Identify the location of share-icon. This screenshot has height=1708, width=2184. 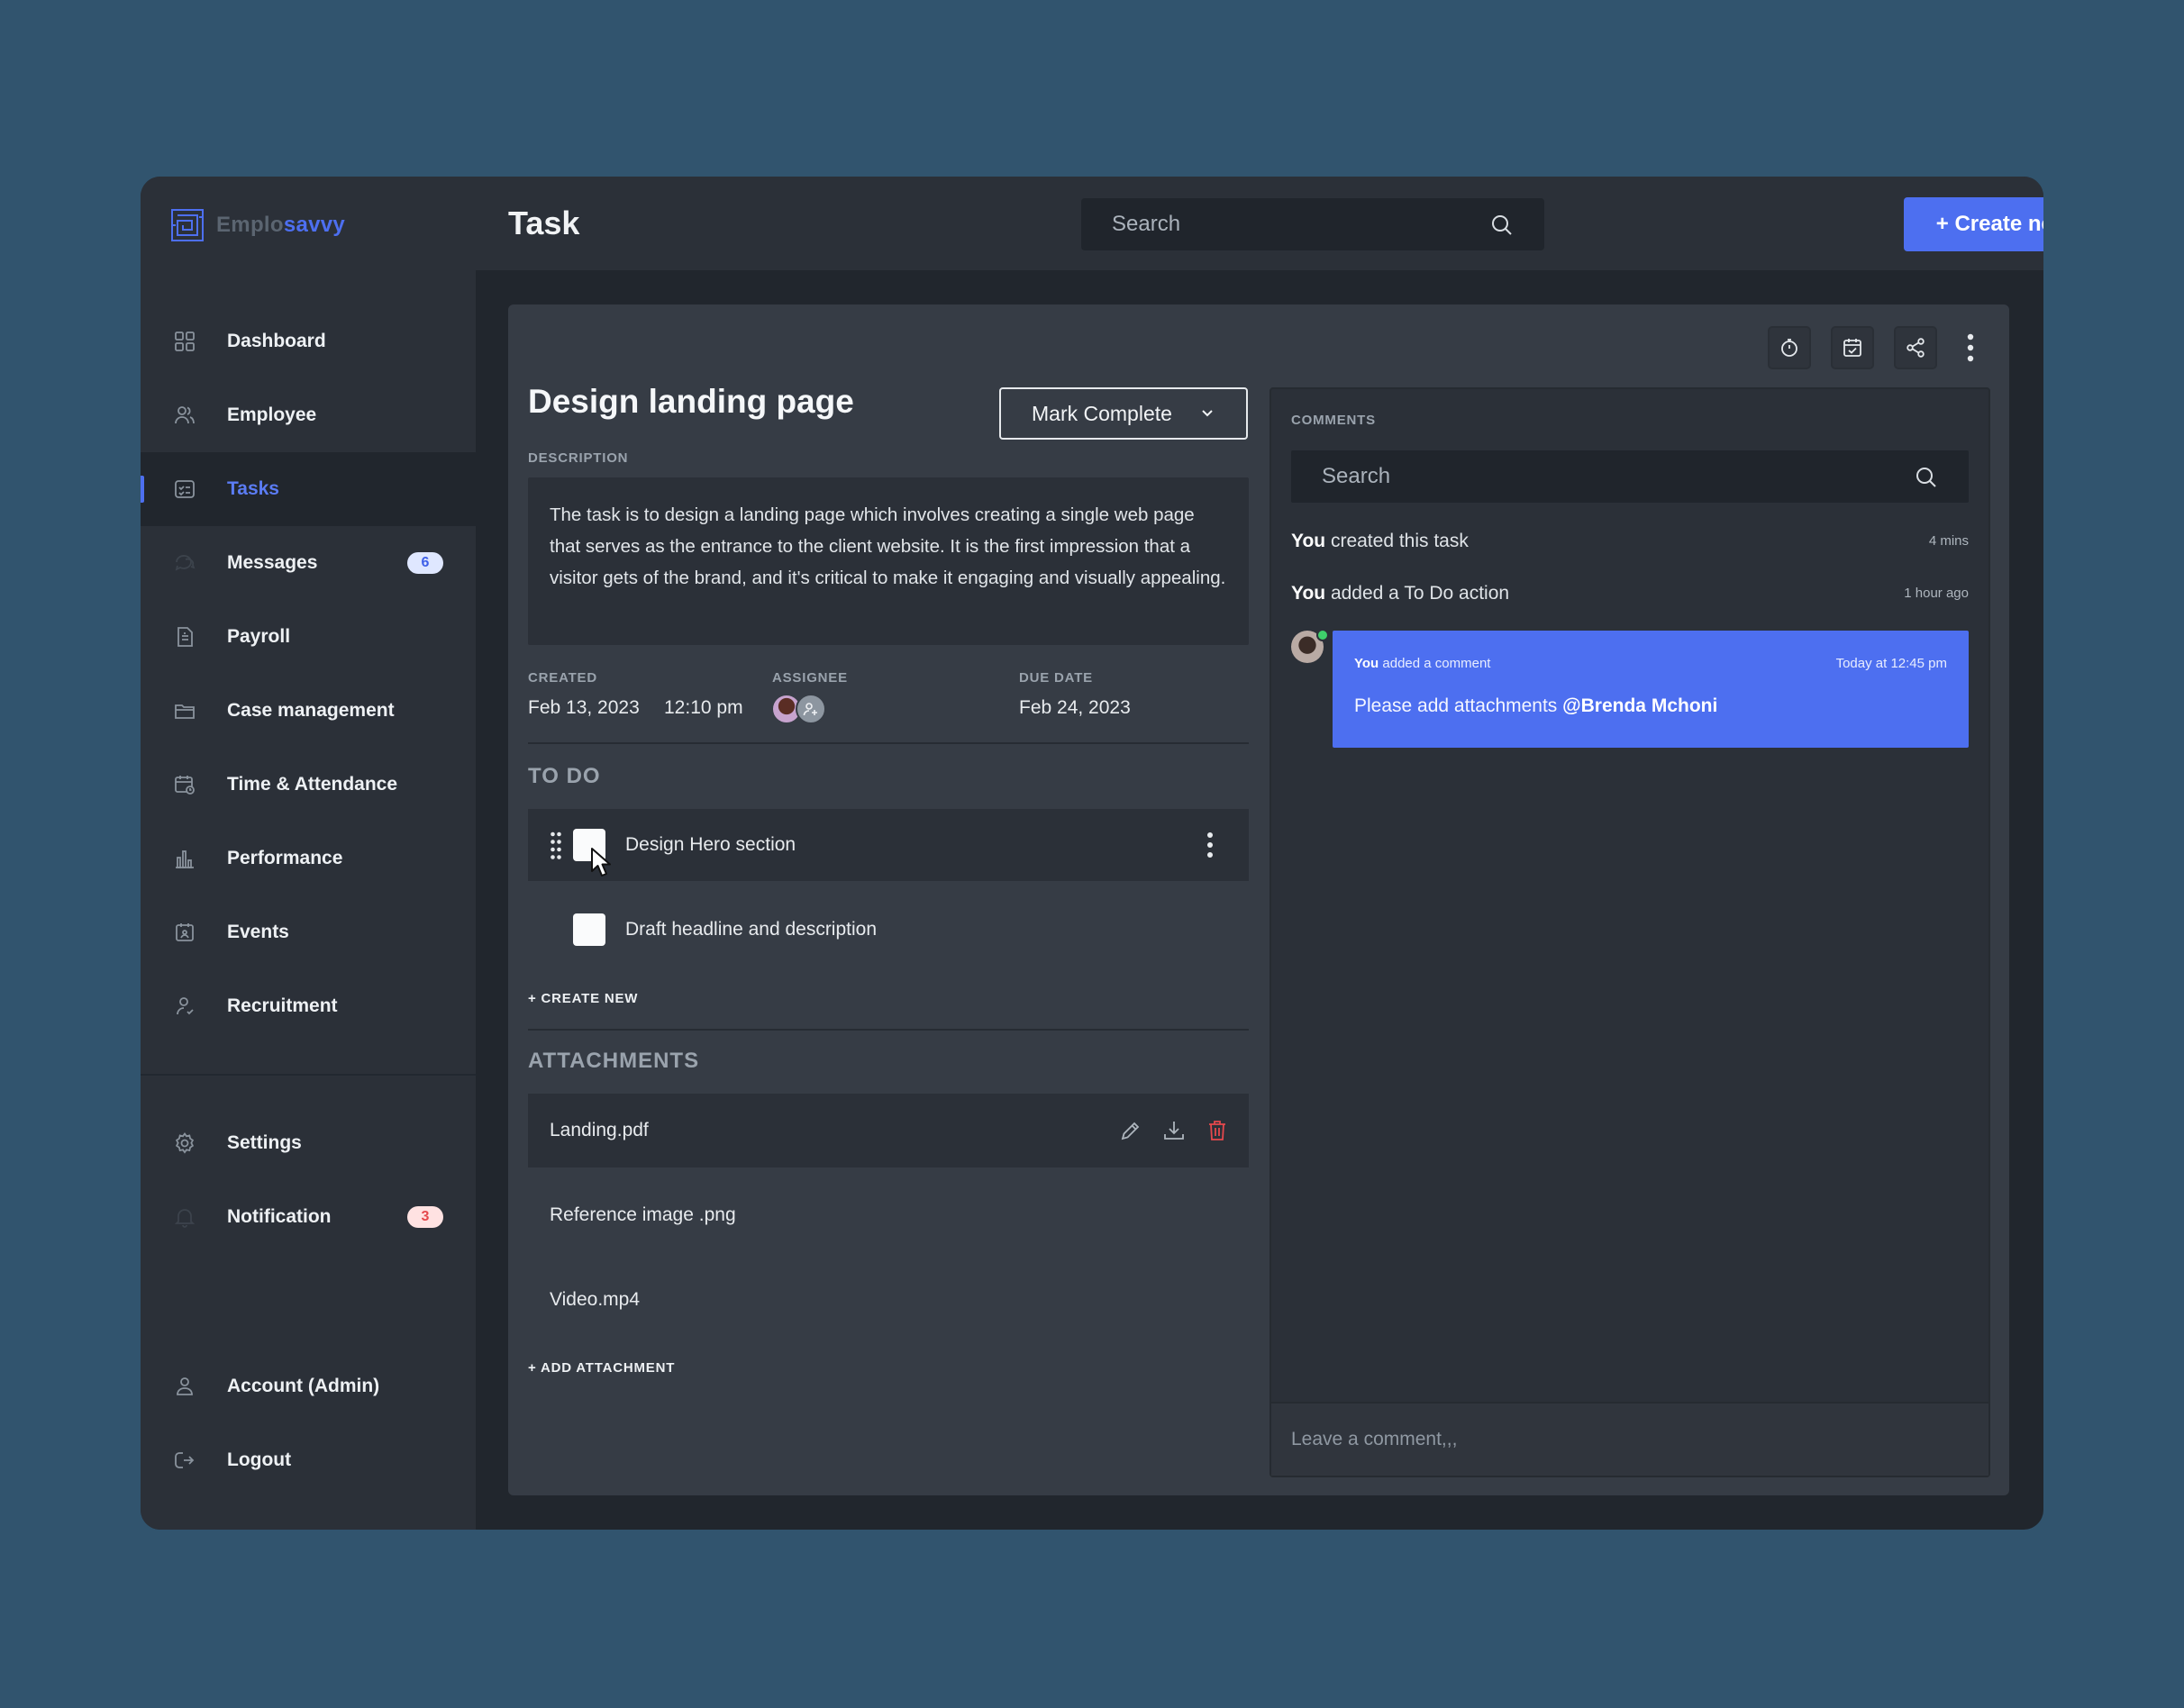
(1916, 348).